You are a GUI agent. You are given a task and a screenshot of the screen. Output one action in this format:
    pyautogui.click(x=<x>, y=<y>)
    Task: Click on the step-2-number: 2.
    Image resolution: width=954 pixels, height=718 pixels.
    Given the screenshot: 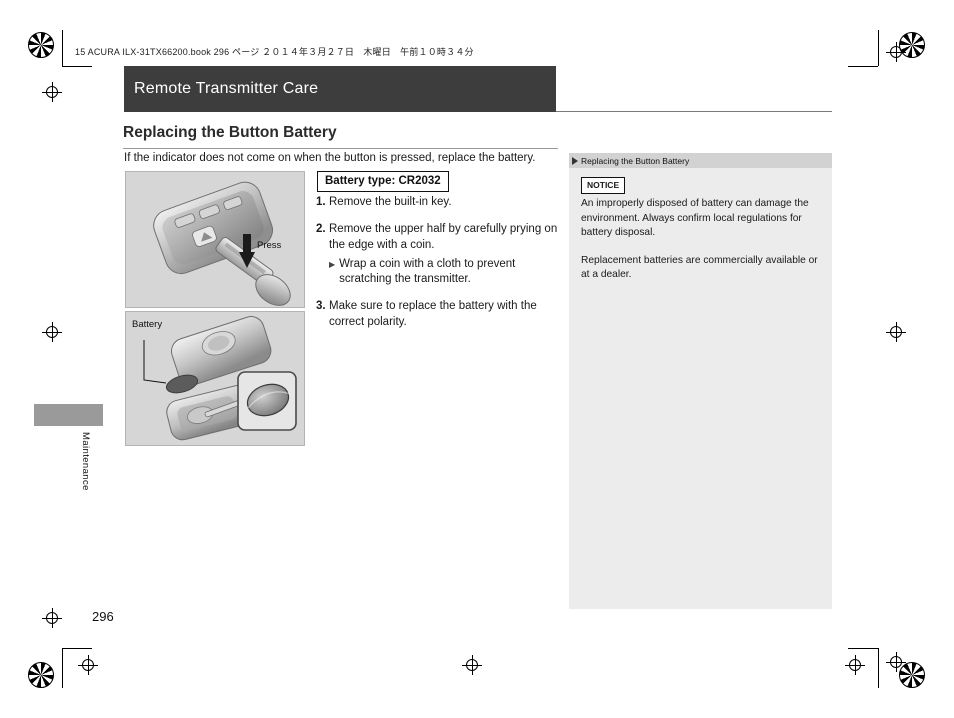 What is the action you would take?
    pyautogui.click(x=321, y=229)
    